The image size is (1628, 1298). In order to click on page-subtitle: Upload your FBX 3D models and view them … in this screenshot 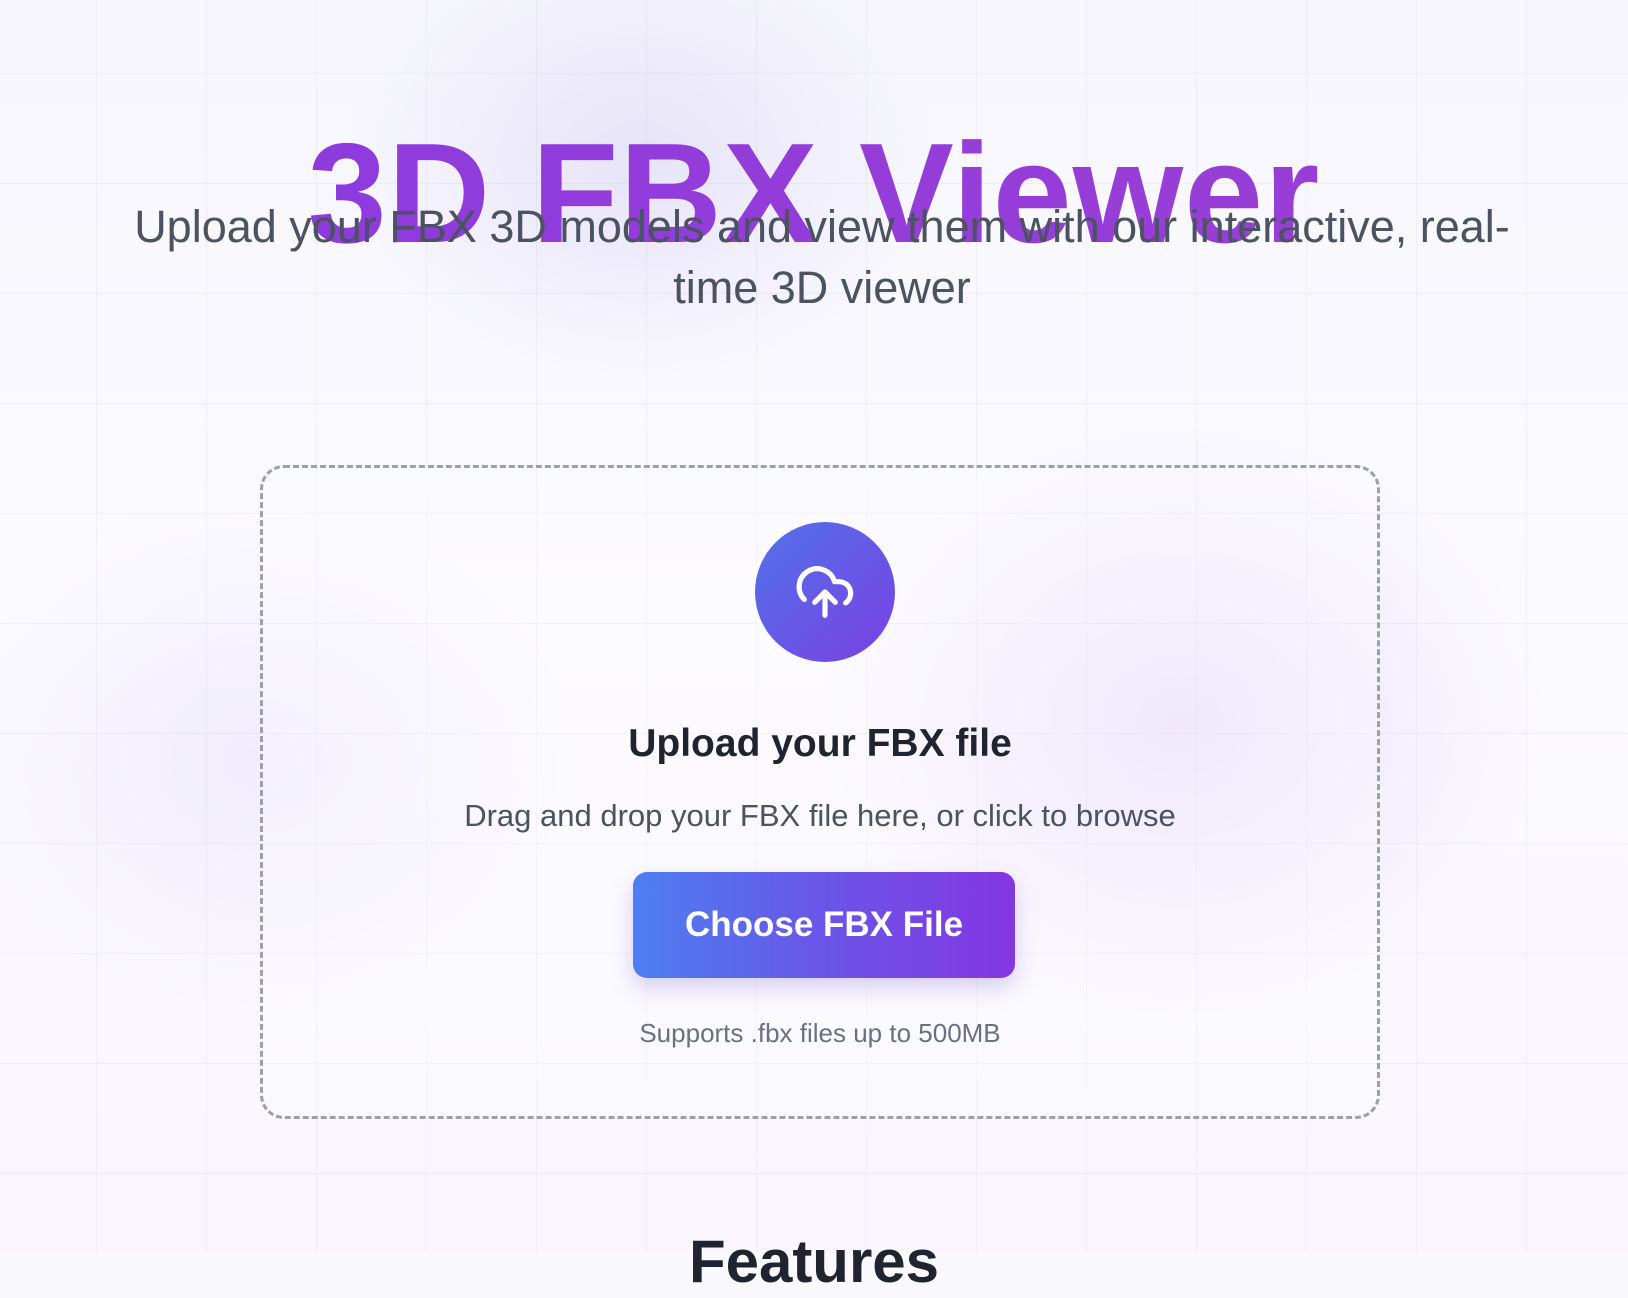, I will do `click(822, 257)`.